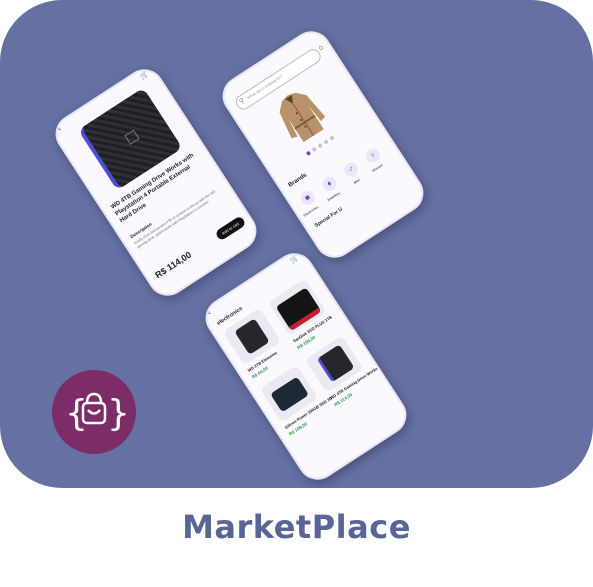 The image size is (593, 587). I want to click on brand-label: Jewellery, so click(333, 197).